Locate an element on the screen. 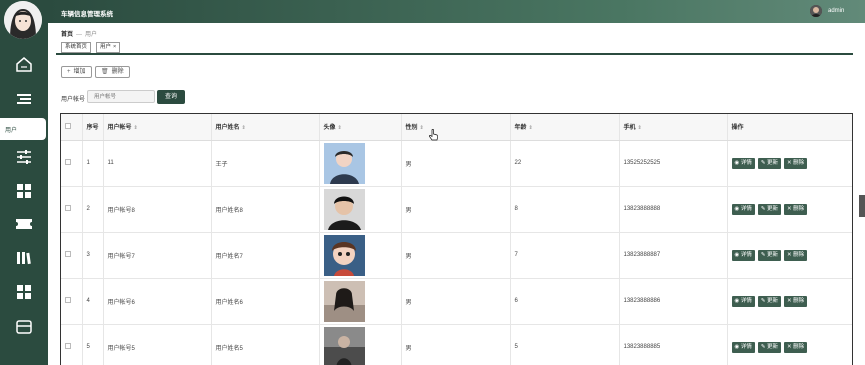 Image resolution: width=865 pixels, height=365 pixels. side-drawer-handle is located at coordinates (862, 206).